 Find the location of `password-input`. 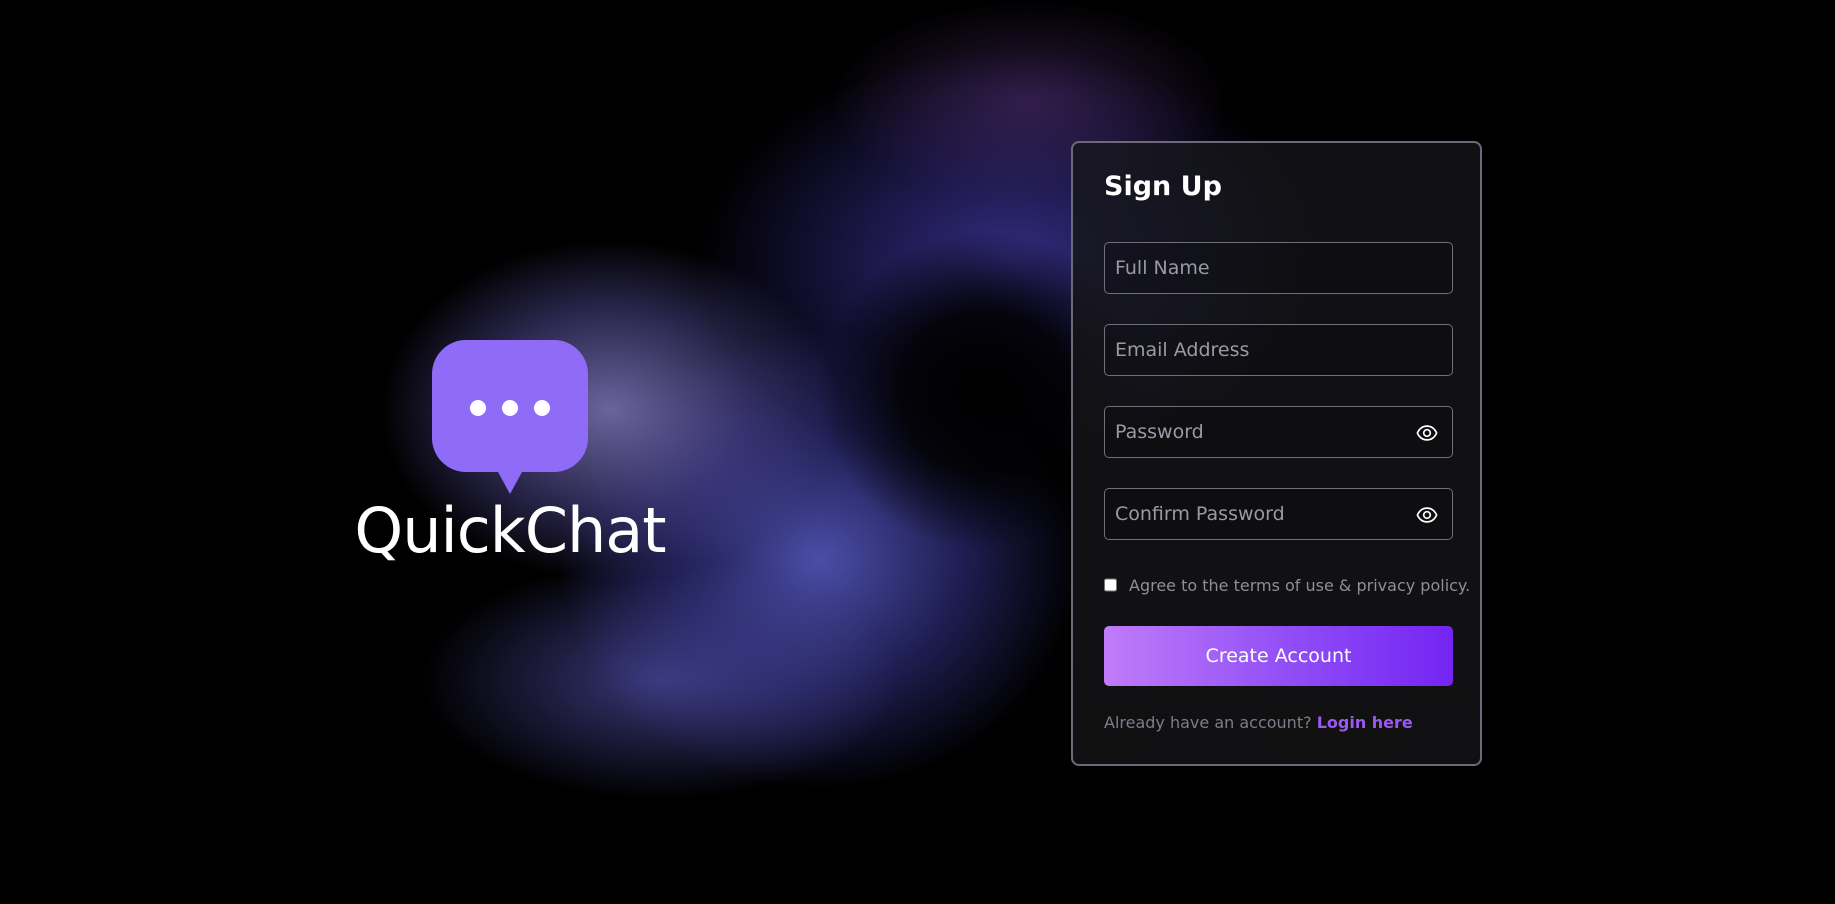

password-input is located at coordinates (1278, 432).